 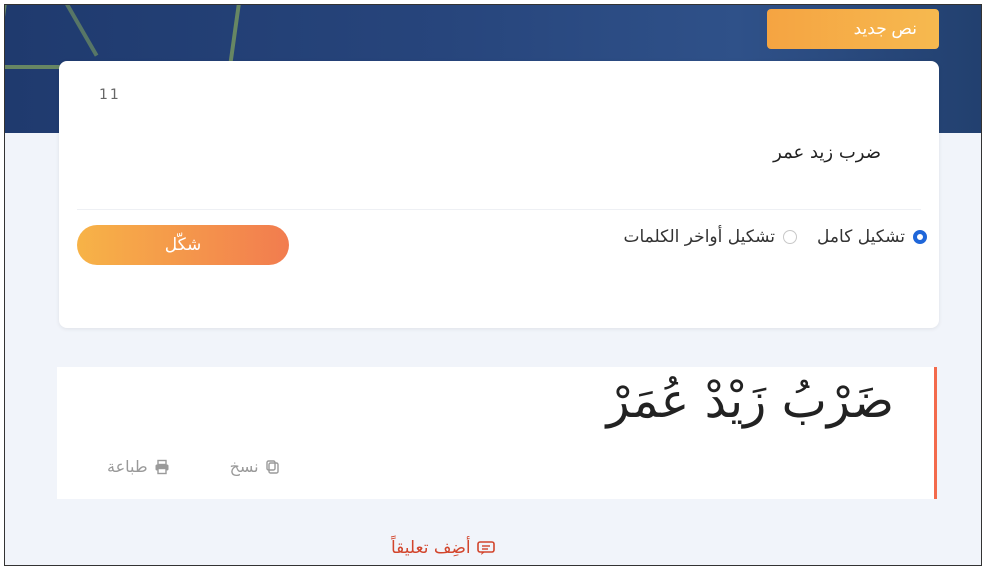 I want to click on print-label: طباعة, so click(x=127, y=466).